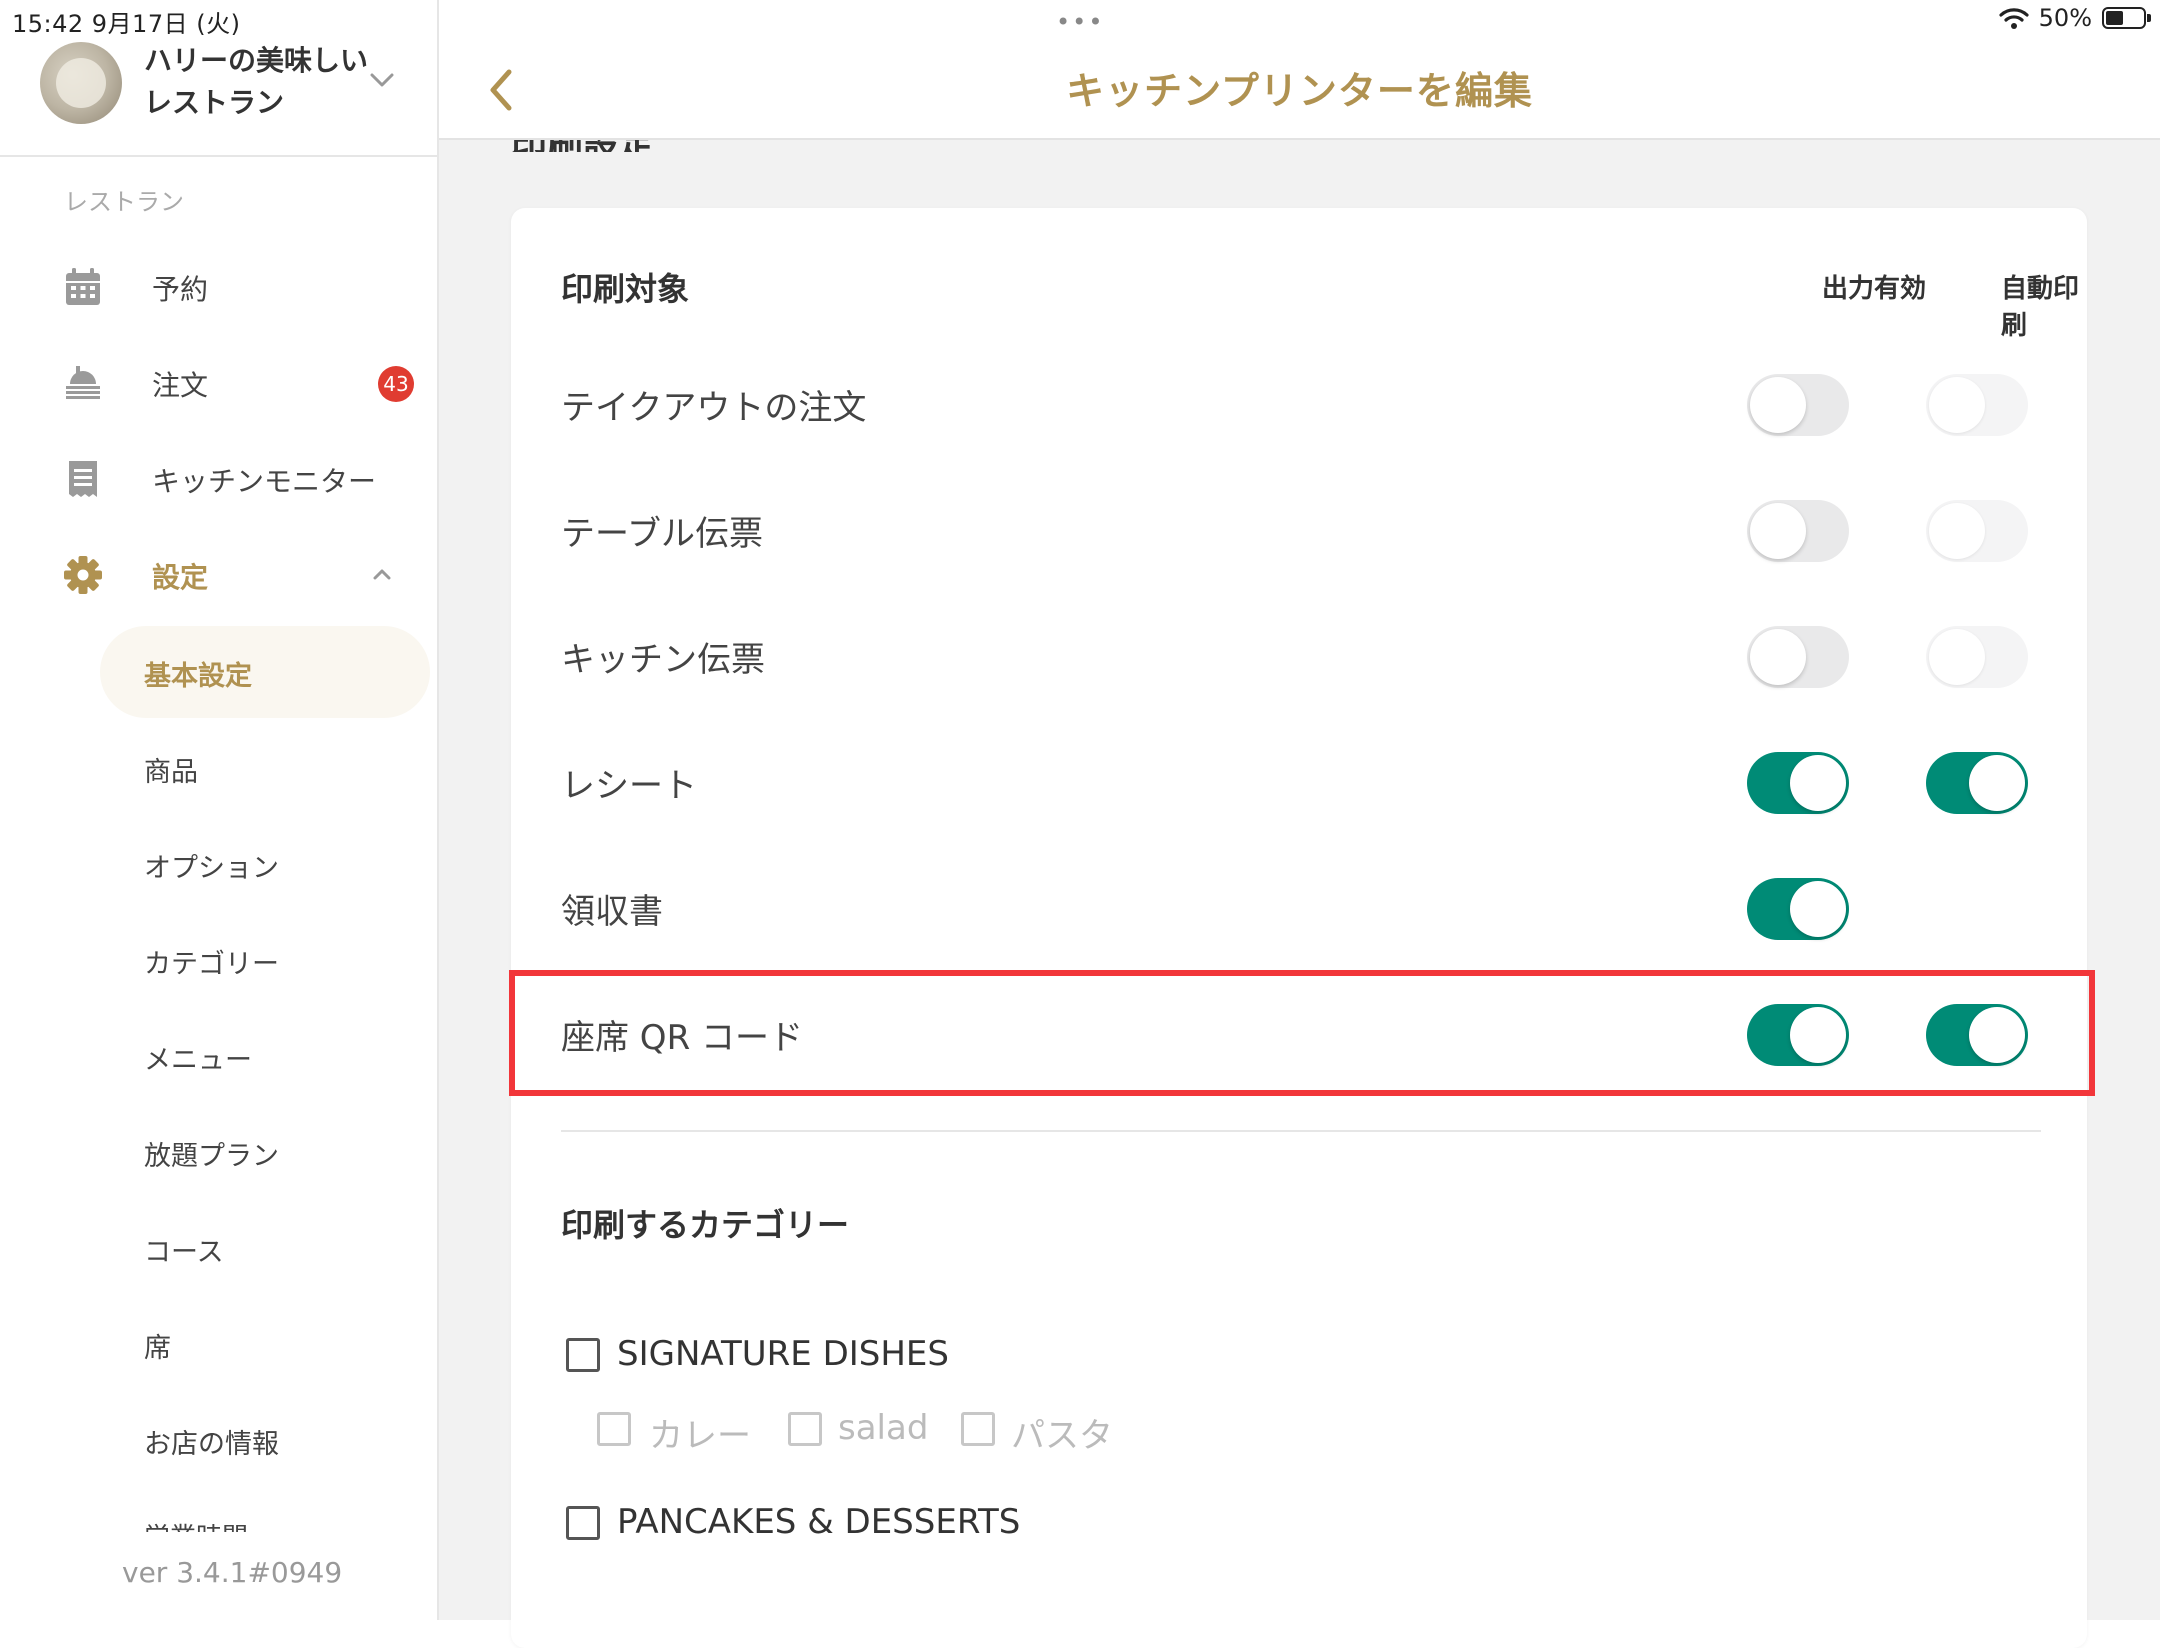  What do you see at coordinates (184, 1252) in the screenshot?
I see `sidebar-subitem-label: コース` at bounding box center [184, 1252].